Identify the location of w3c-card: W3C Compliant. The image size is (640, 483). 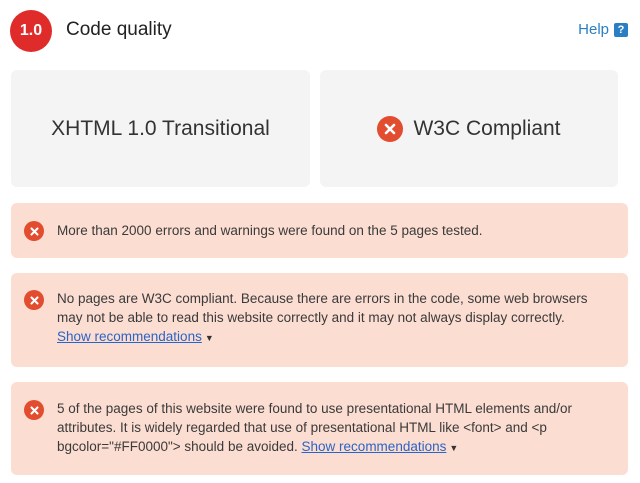
(469, 128).